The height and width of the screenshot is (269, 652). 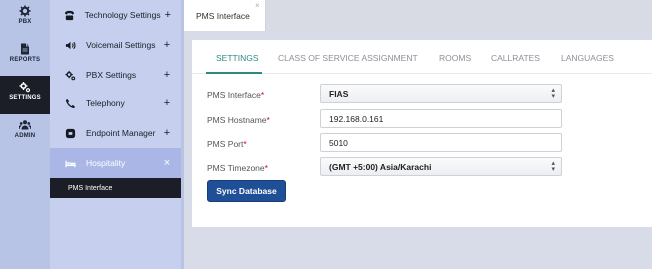 I want to click on active-tab-indicator, so click(x=234, y=73).